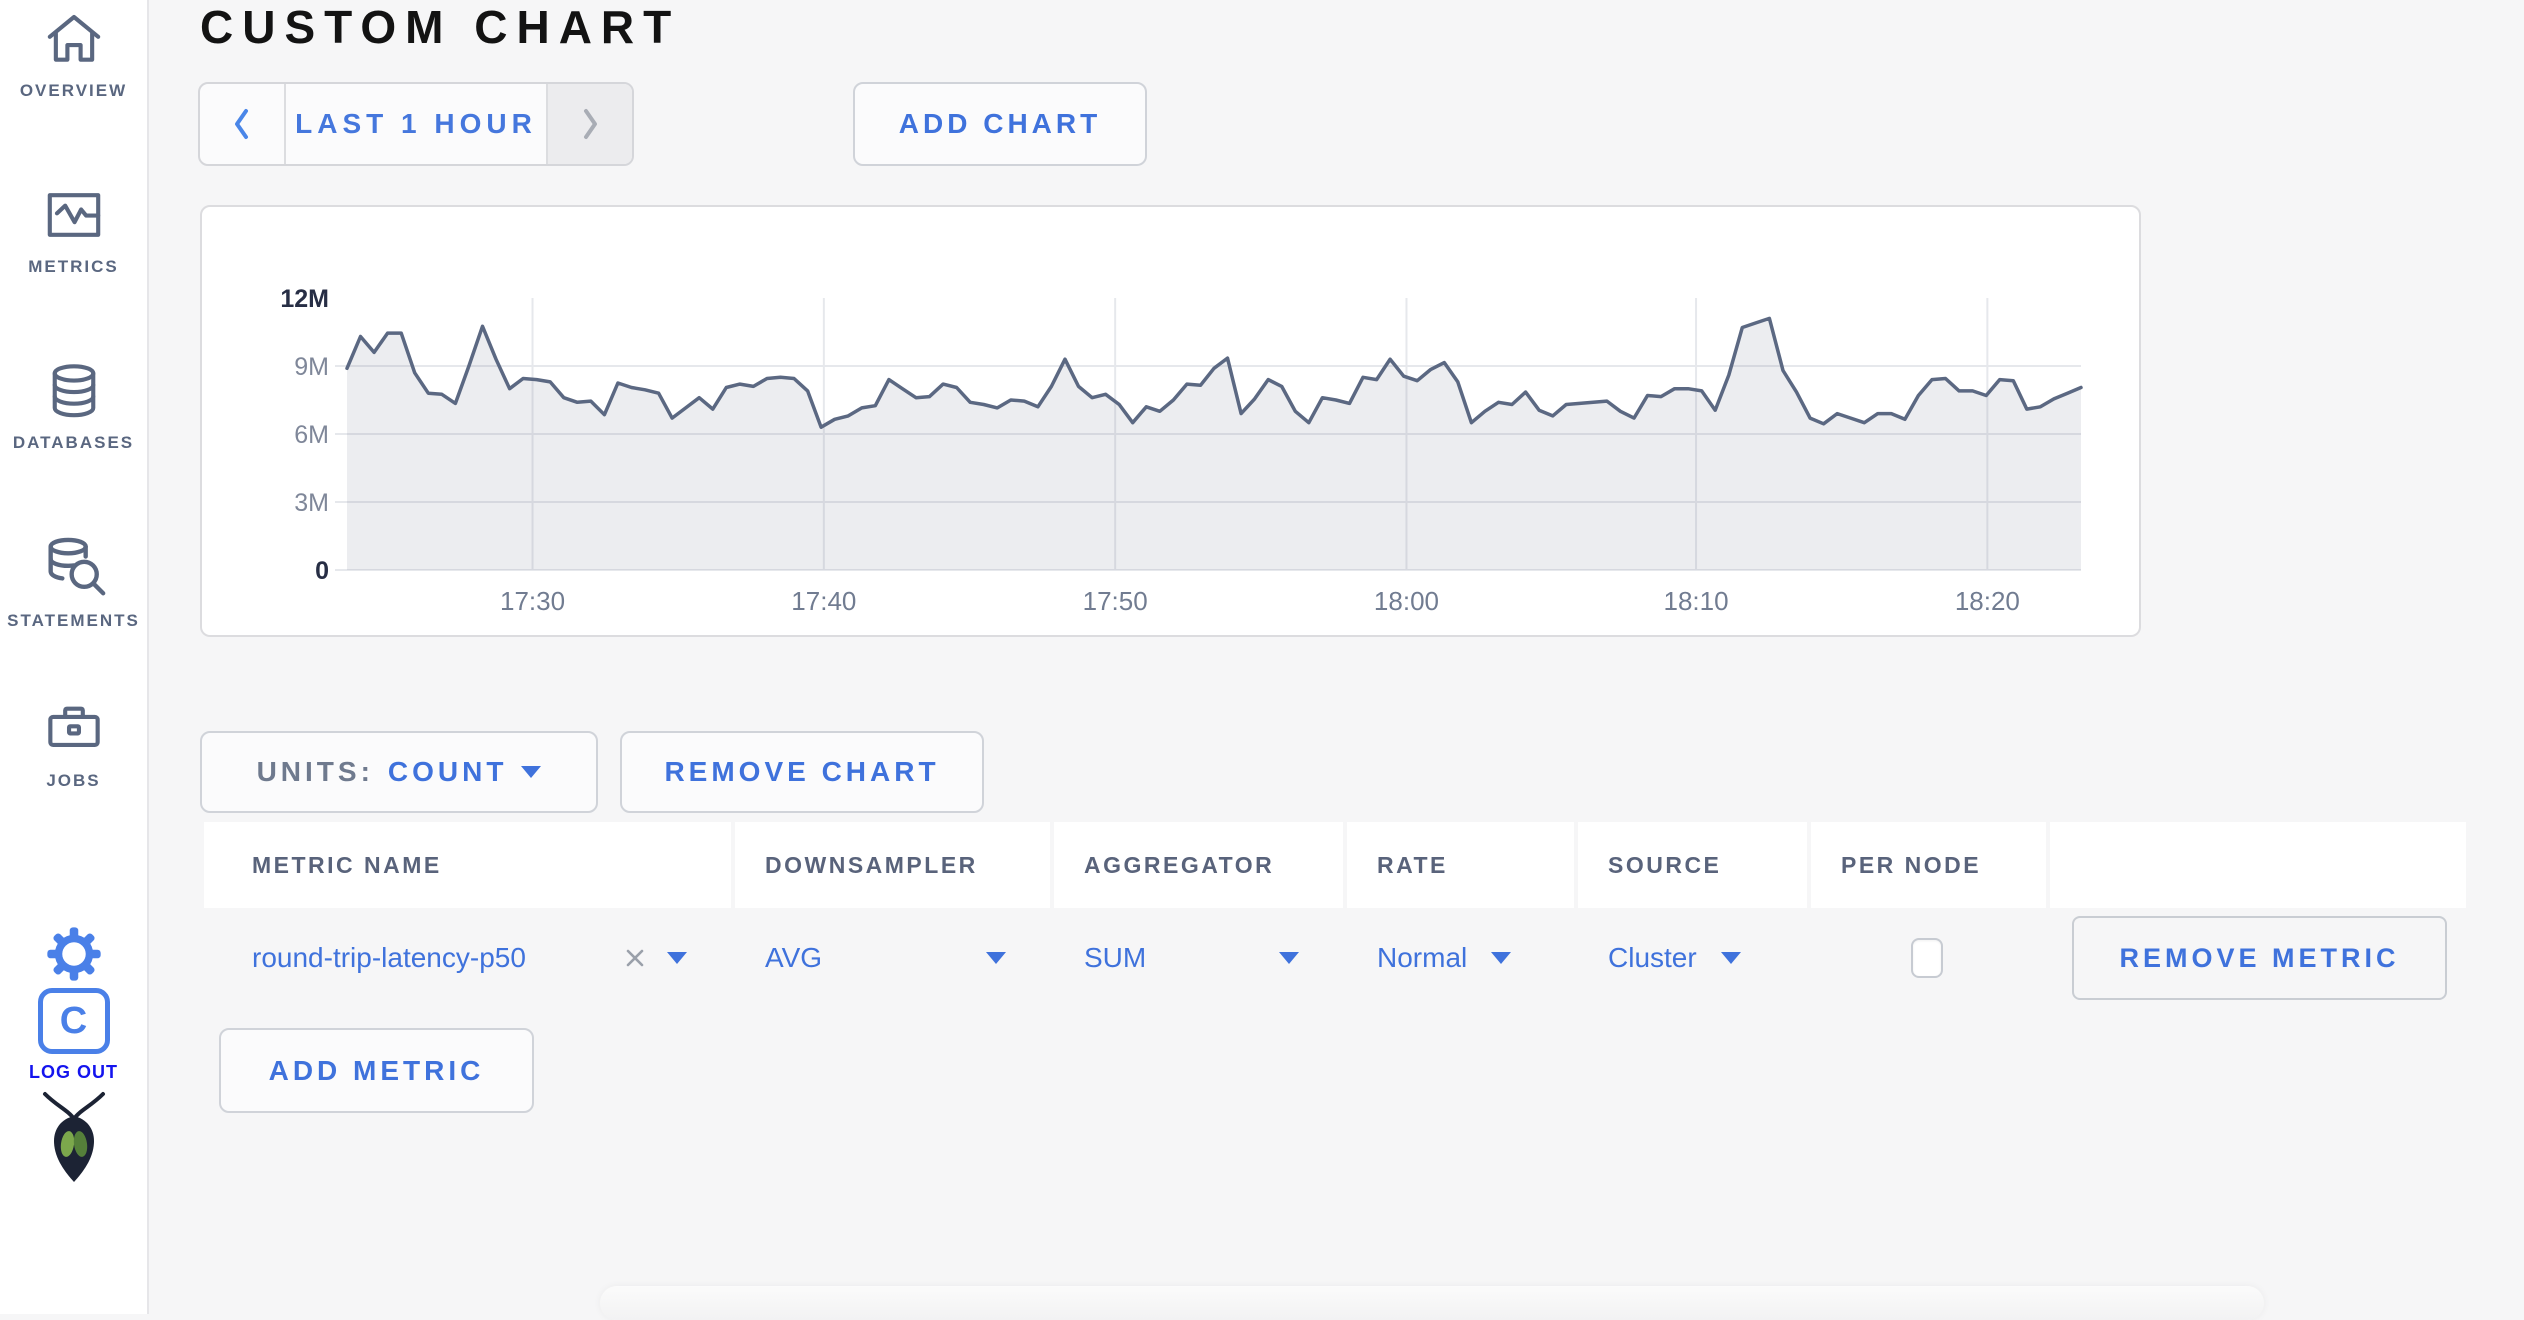  What do you see at coordinates (532, 601) in the screenshot?
I see `svg-text: 17:30` at bounding box center [532, 601].